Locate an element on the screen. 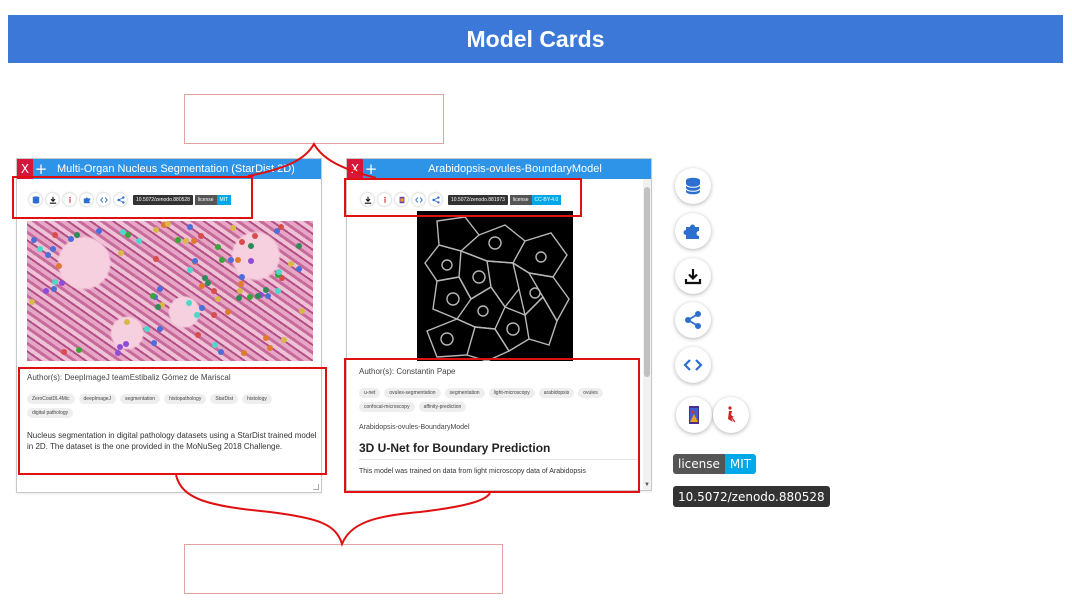 This screenshot has width=1072, height=614. license-value: MIT is located at coordinates (740, 464).